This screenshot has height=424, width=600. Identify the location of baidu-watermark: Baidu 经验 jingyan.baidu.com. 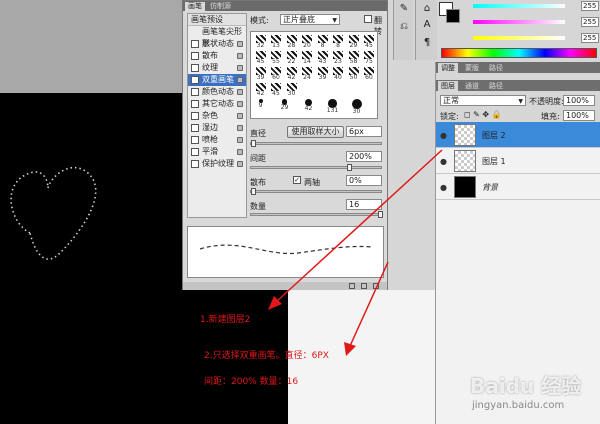
(535, 396).